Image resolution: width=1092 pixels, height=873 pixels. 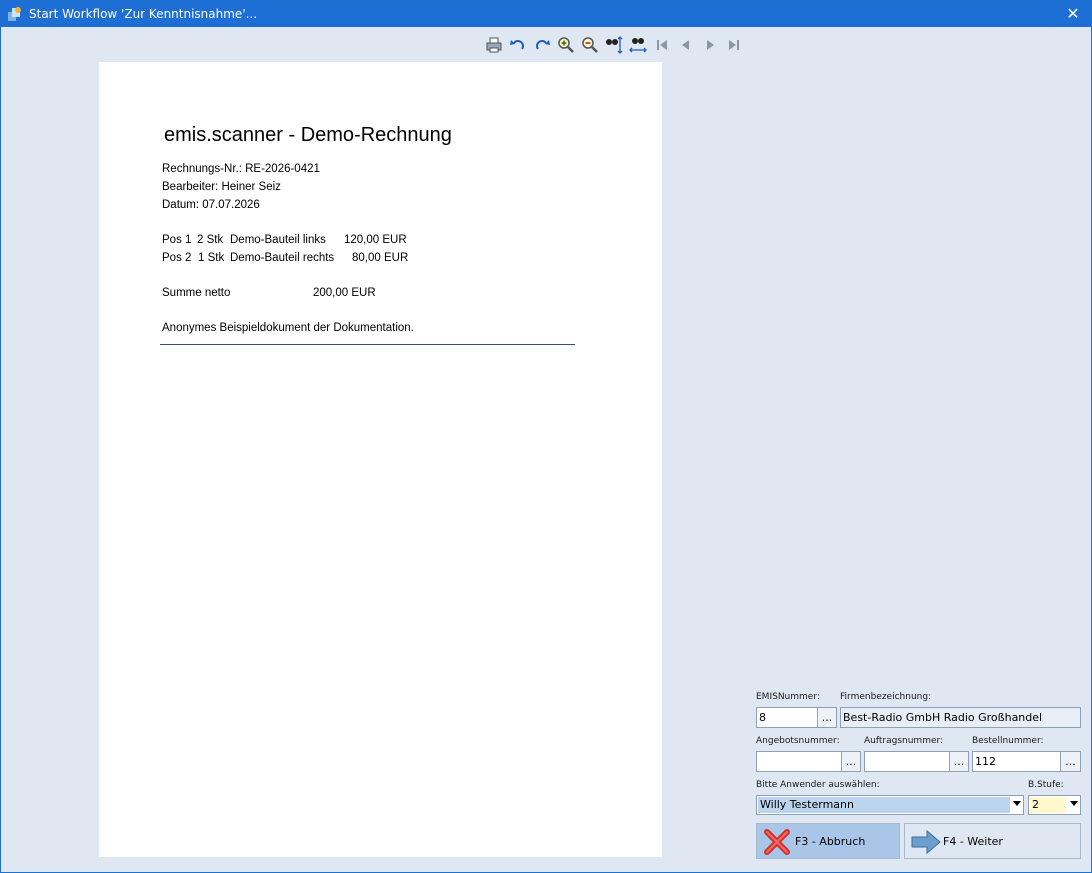 I want to click on cancel-x-icon, so click(x=777, y=842).